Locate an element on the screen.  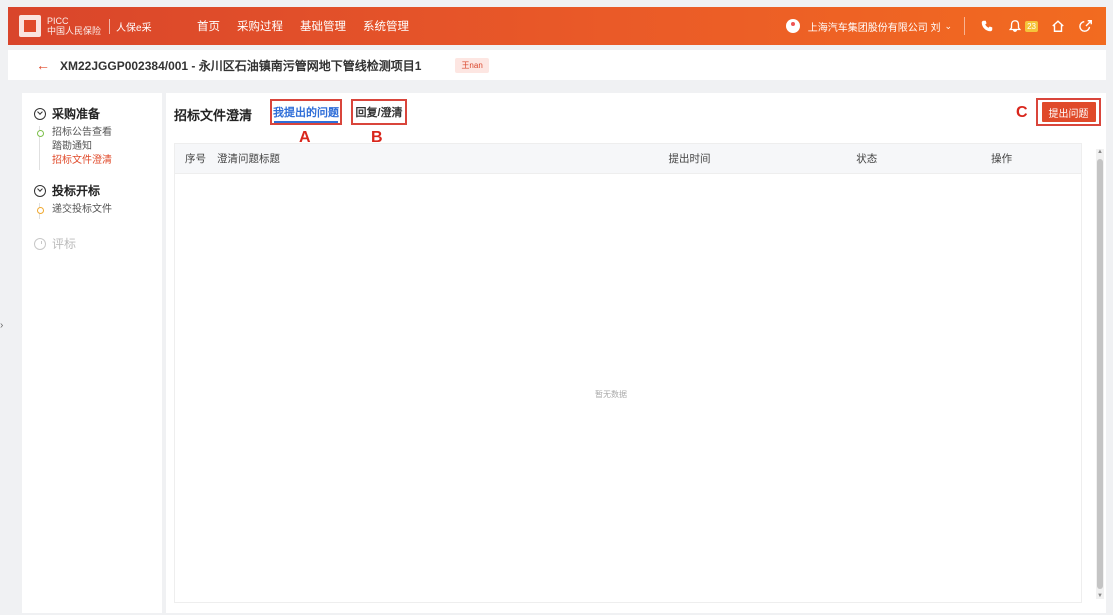
logo-icon is located at coordinates (30, 26).